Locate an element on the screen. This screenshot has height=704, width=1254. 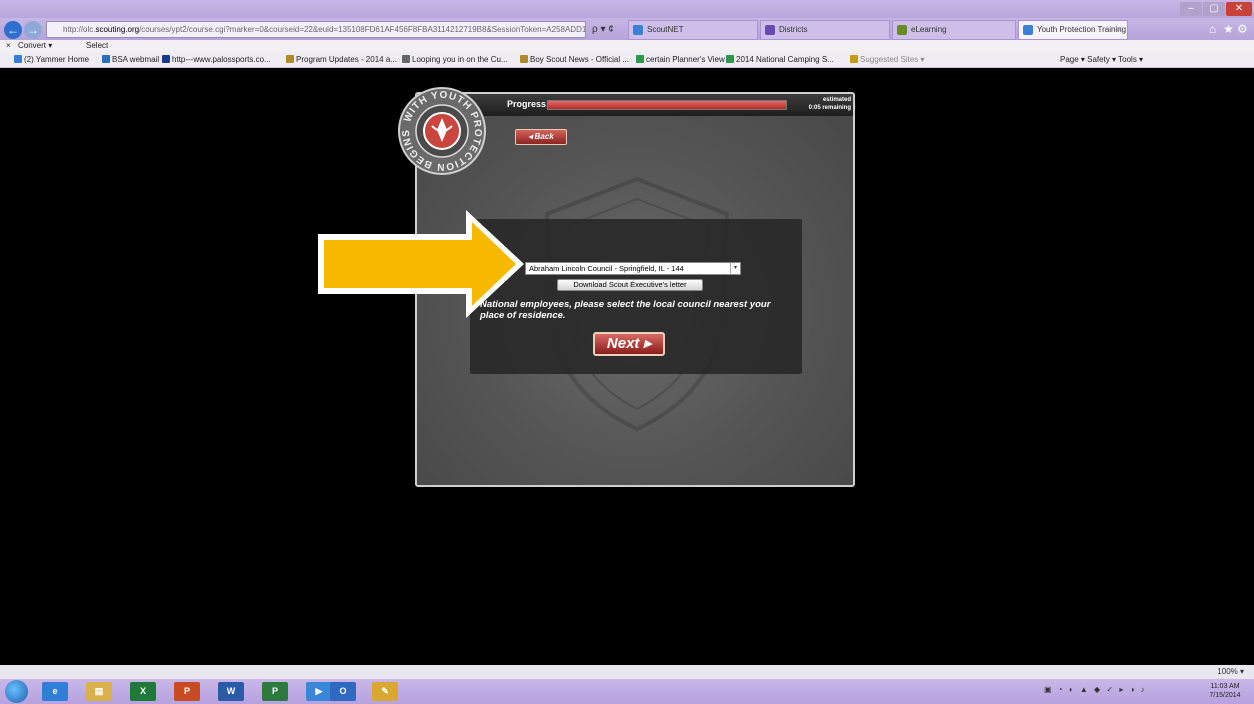
yellow-arrow-icon is located at coordinates (421, 264).